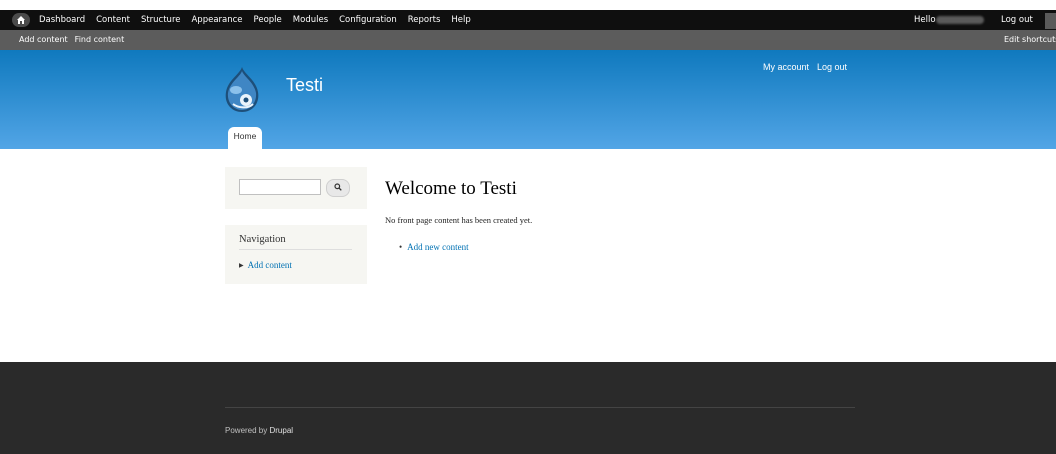 This screenshot has width=1056, height=454. Describe the element at coordinates (100, 40) in the screenshot. I see `shortcut-find-content: Find content` at that location.